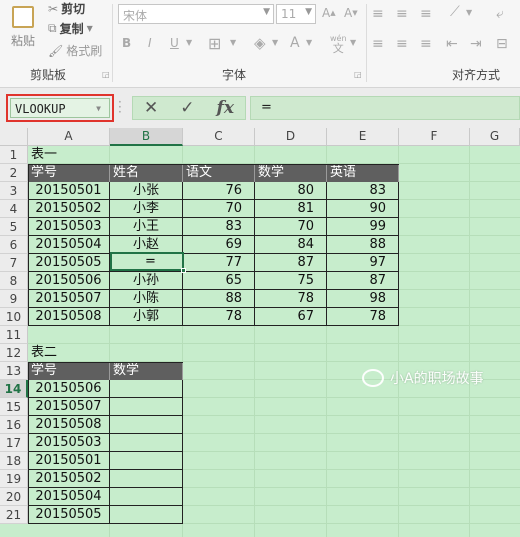 Image resolution: width=520 pixels, height=537 pixels. What do you see at coordinates (219, 263) in the screenshot?
I see `table1-cell: 77` at bounding box center [219, 263].